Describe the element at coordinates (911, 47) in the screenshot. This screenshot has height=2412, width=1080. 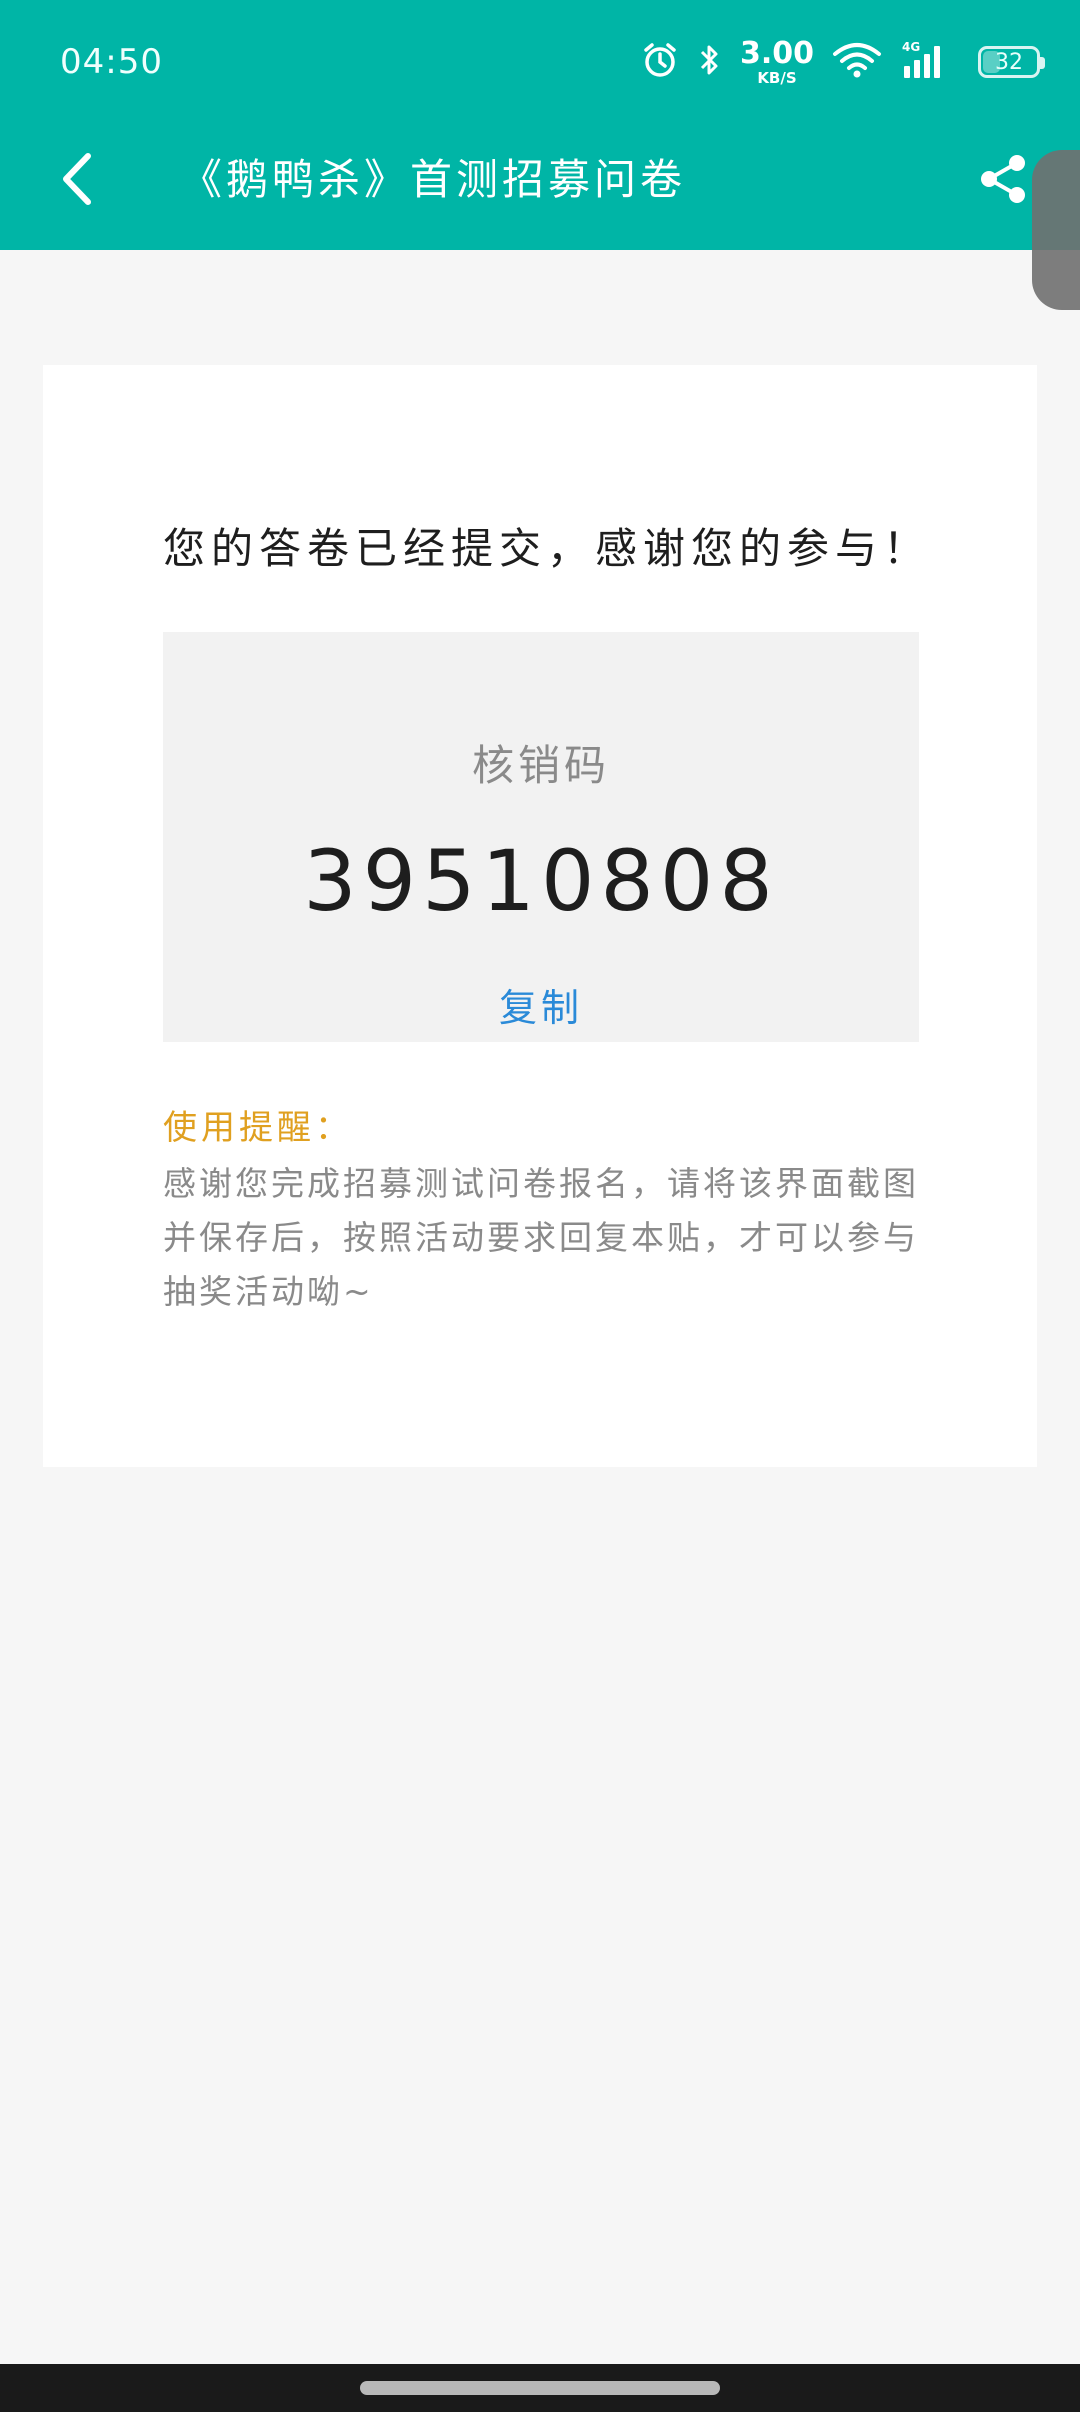
I see `network-type-label: 4G` at that location.